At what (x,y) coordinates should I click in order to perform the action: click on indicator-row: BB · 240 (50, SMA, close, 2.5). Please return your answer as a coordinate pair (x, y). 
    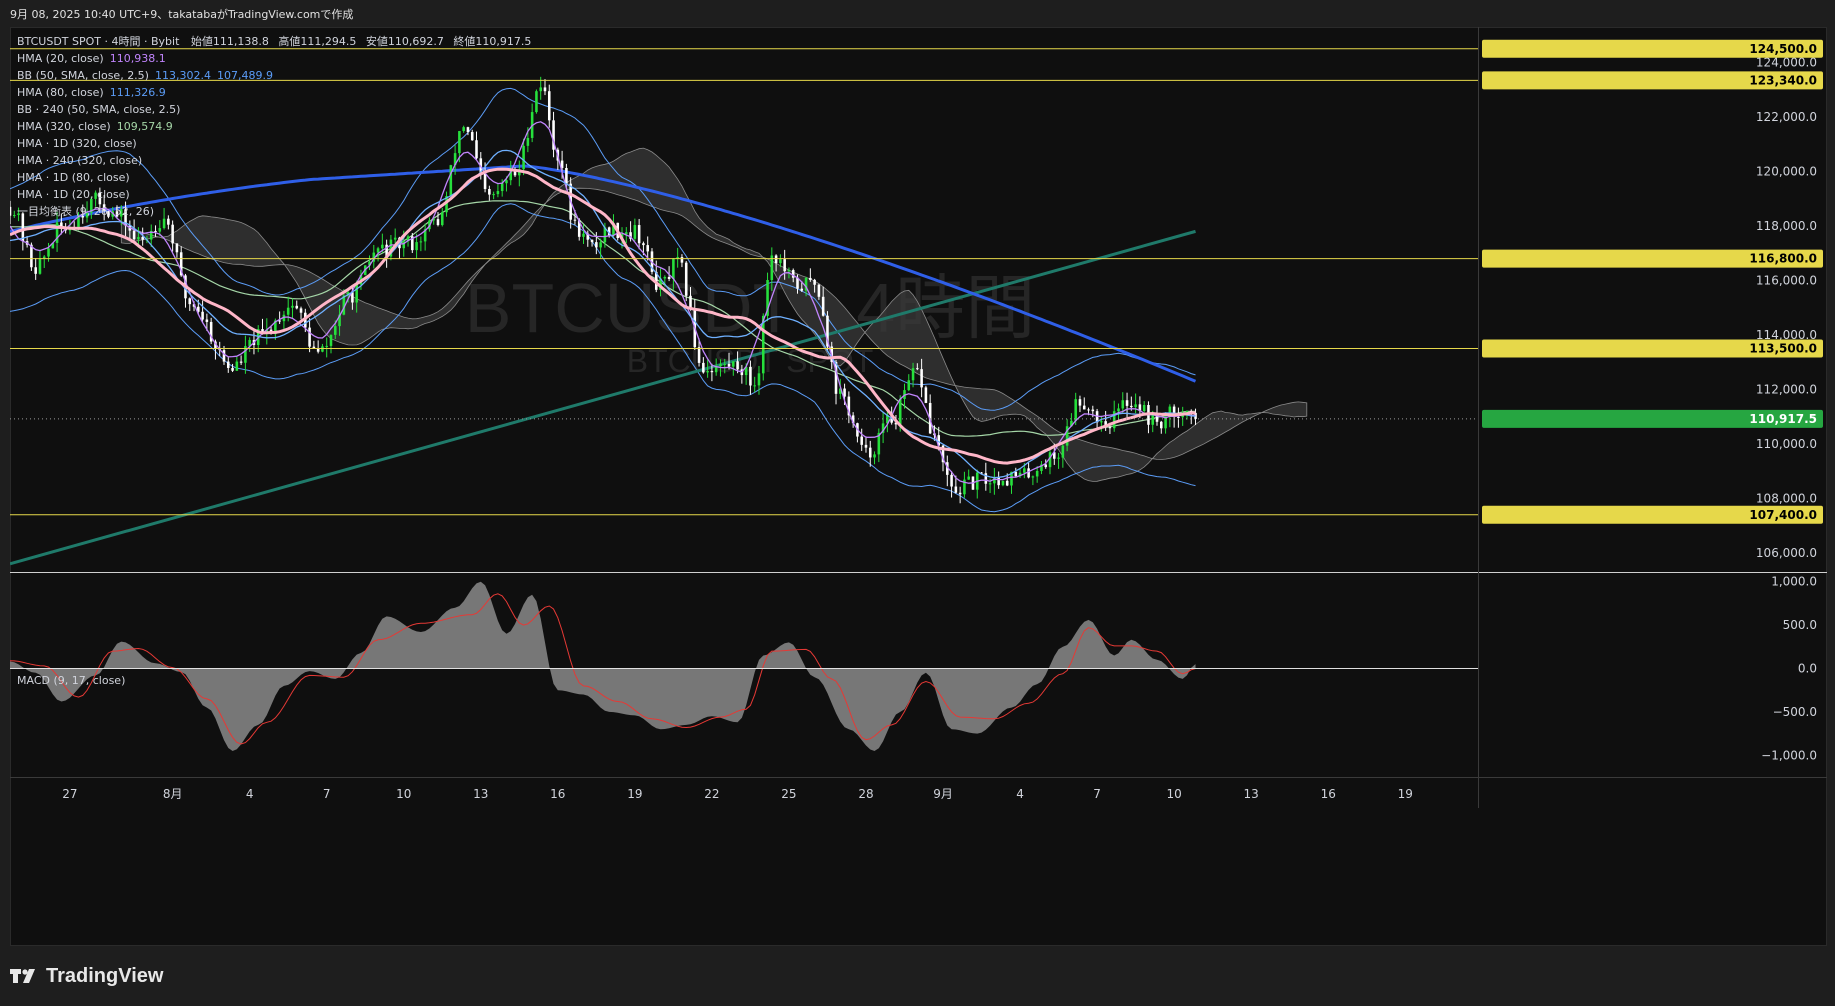
    Looking at the image, I should click on (274, 109).